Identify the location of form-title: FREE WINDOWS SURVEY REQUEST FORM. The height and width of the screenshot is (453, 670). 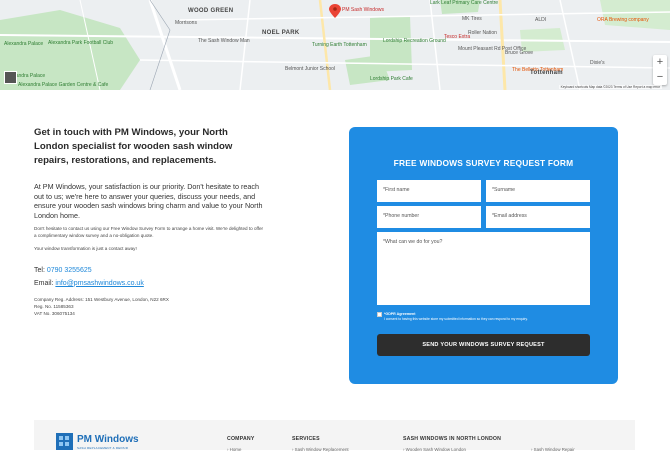
(483, 163).